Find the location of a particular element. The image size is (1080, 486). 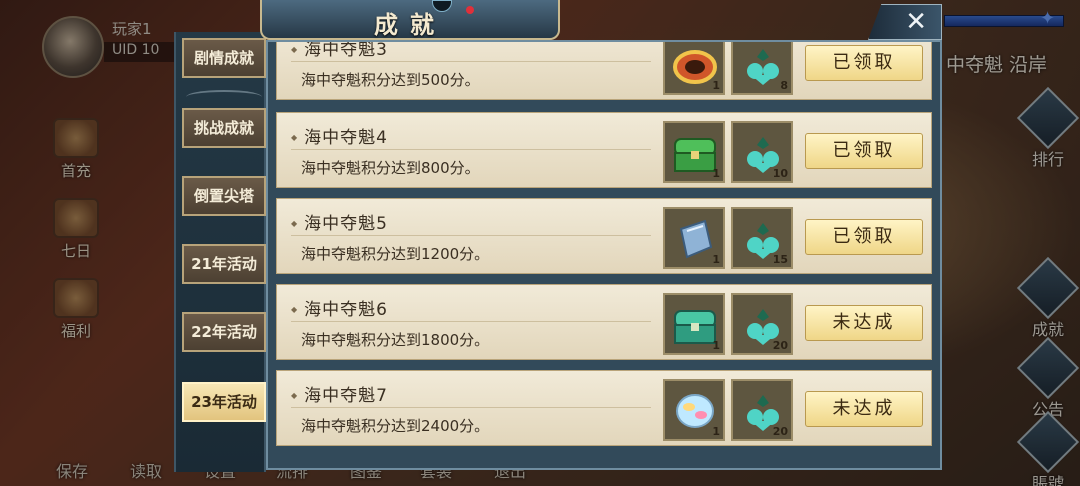

window-title: 成就 is located at coordinates (410, 25).